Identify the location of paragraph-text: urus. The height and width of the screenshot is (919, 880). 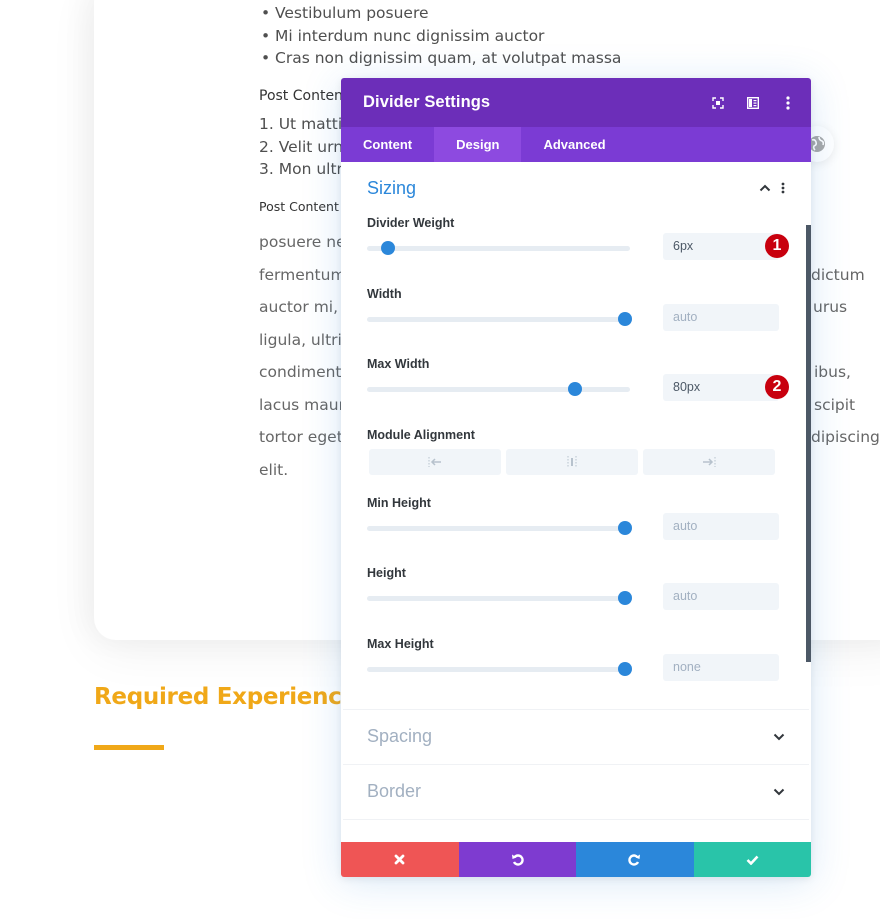
(830, 307).